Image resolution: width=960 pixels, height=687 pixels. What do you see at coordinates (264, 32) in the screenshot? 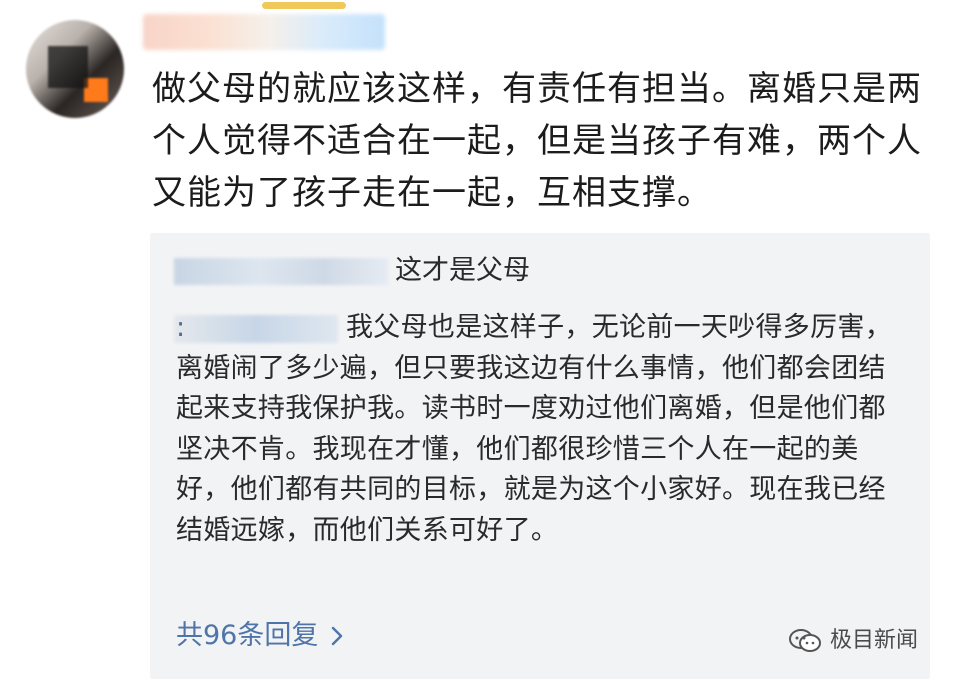
I see `username-blurred` at bounding box center [264, 32].